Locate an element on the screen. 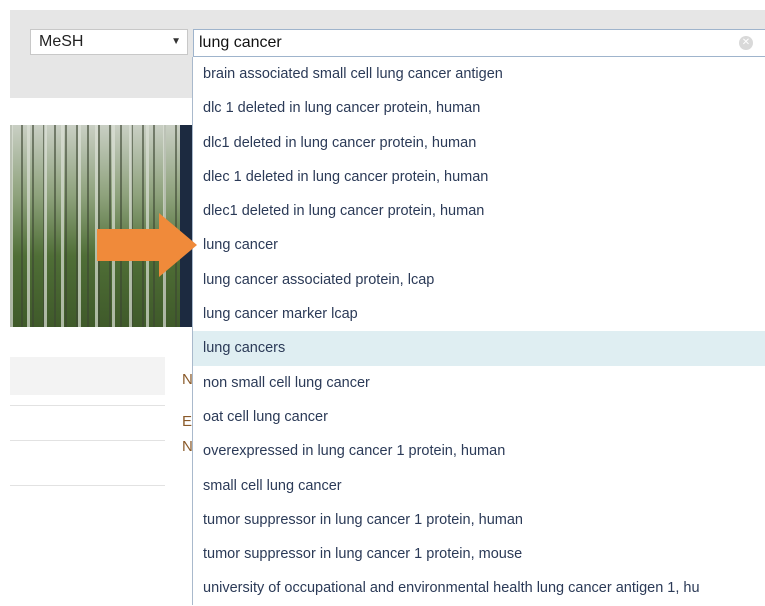 This screenshot has height=606, width=765. suggestion-item: lung cancer is located at coordinates (479, 245).